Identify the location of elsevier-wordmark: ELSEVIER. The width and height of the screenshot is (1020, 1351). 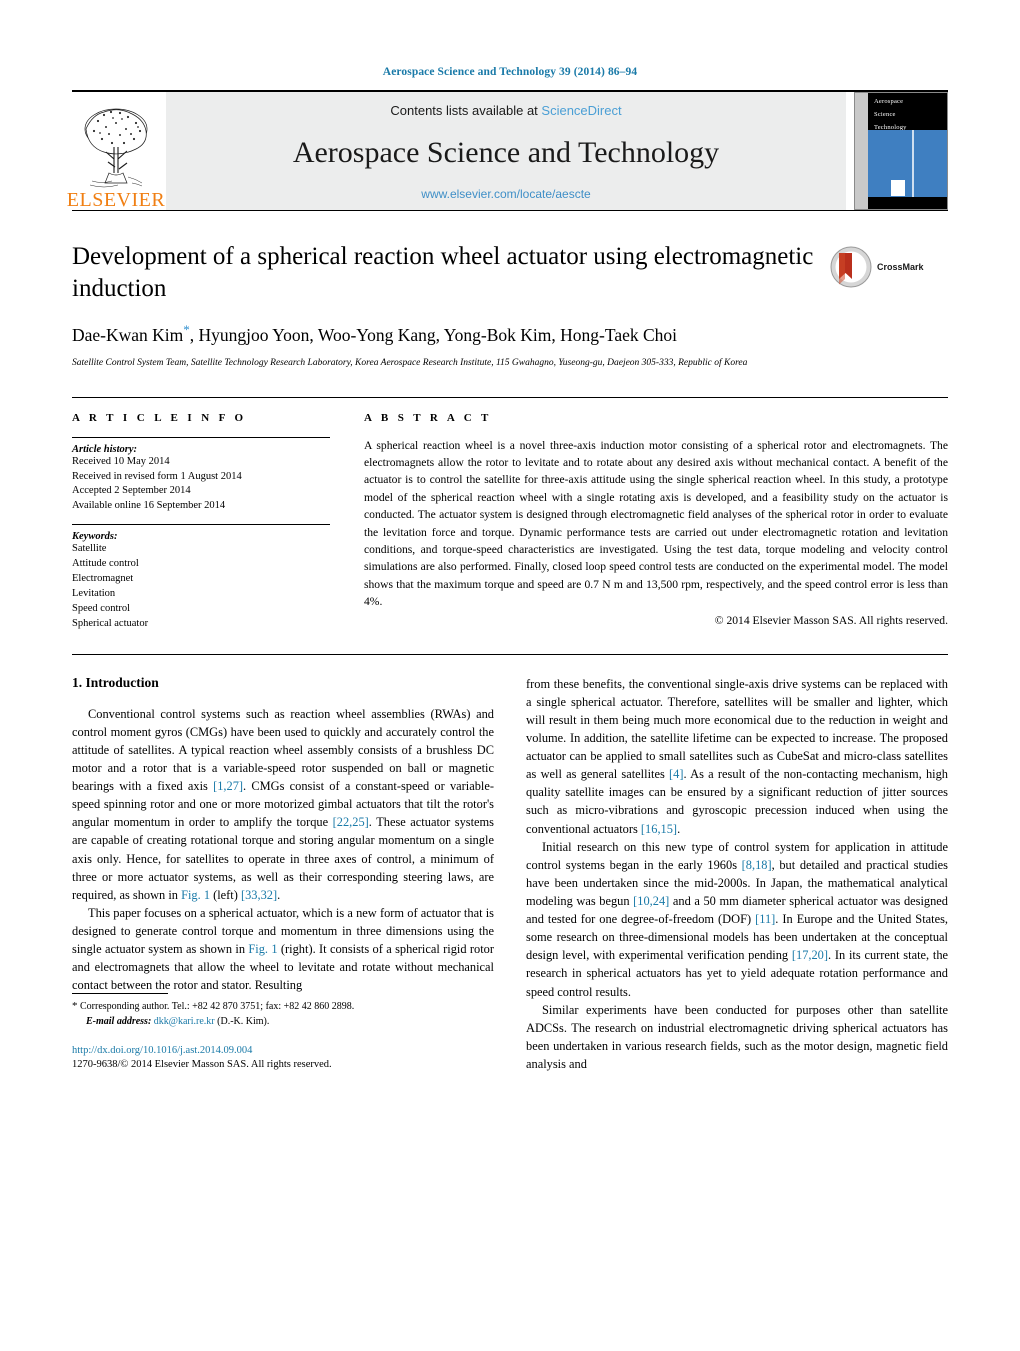
(116, 200).